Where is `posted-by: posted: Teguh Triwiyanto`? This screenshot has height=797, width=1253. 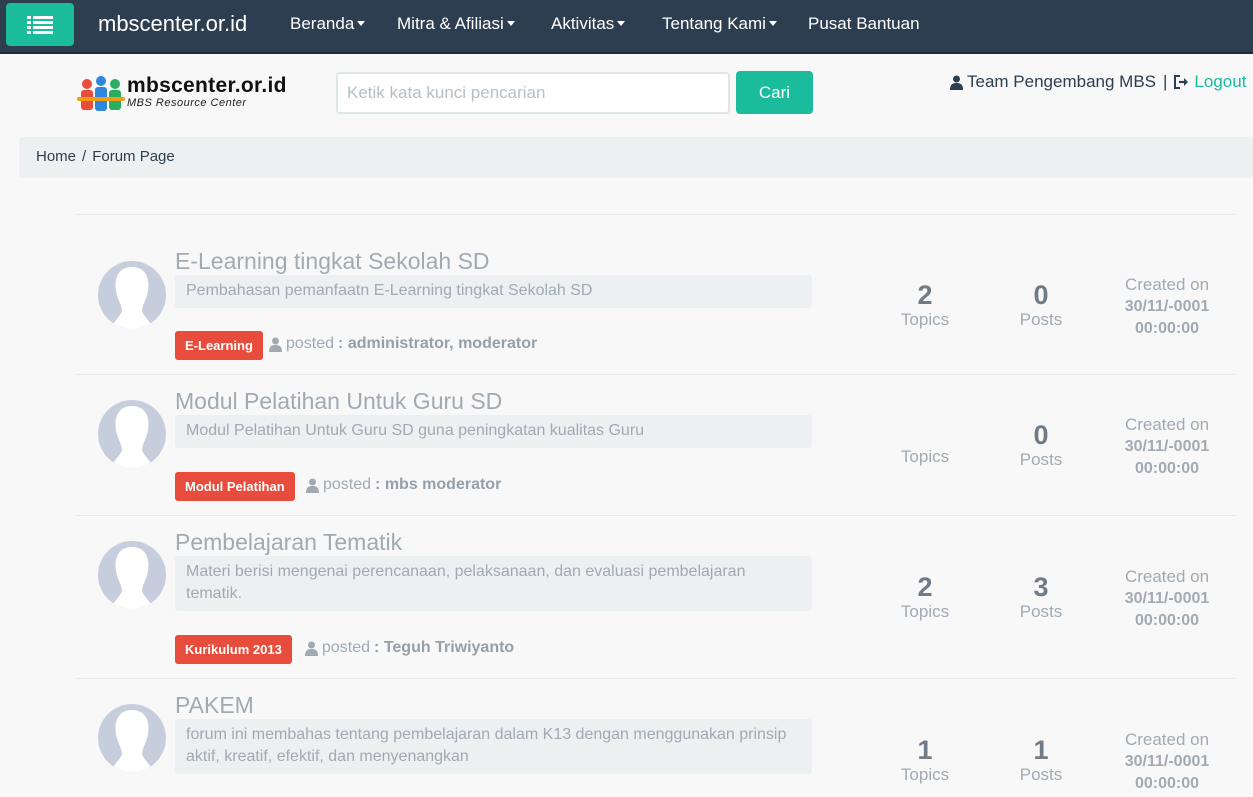 posted-by: posted: Teguh Triwiyanto is located at coordinates (409, 648).